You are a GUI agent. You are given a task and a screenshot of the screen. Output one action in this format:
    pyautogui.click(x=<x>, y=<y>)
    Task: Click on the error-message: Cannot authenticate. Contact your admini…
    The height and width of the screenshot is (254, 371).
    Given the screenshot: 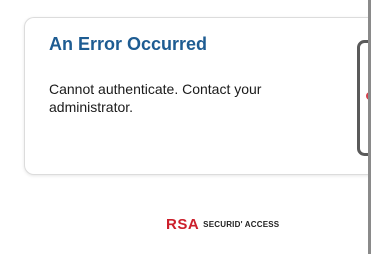 What is the action you would take?
    pyautogui.click(x=155, y=98)
    